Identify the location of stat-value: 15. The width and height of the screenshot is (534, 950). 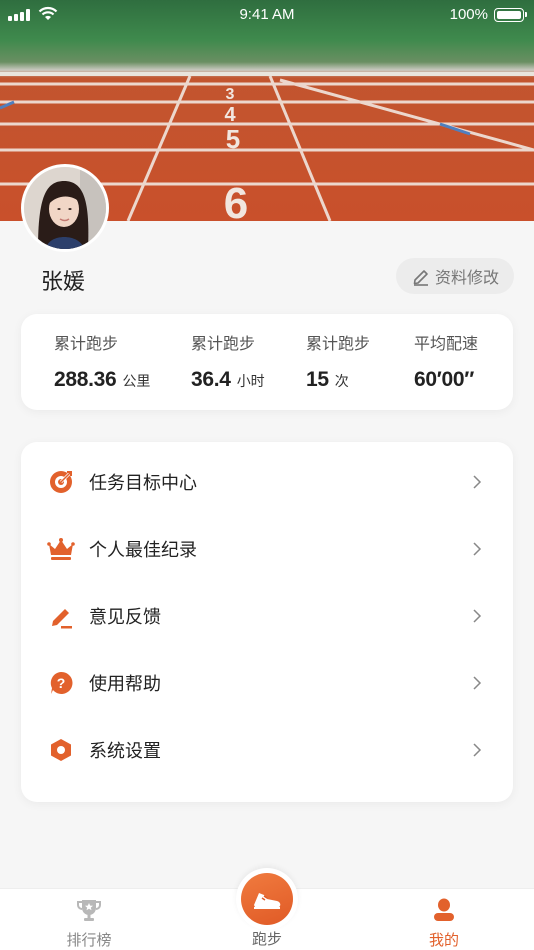
(317, 379).